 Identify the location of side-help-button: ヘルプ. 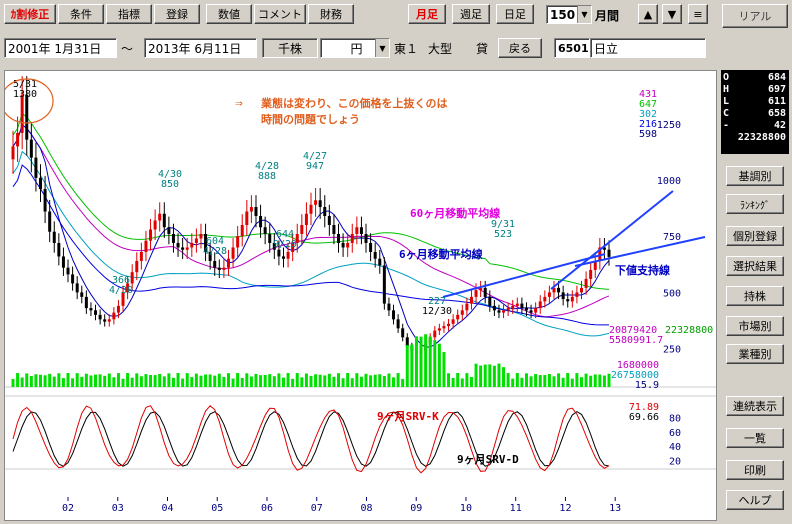
(755, 500).